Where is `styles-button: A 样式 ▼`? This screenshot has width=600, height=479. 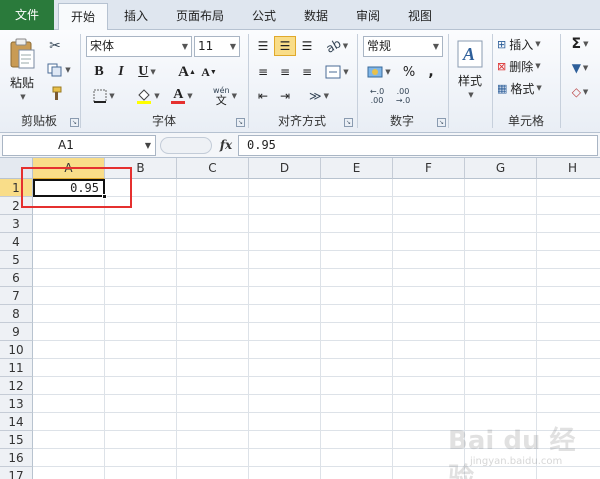
styles-button: A 样式 ▼ is located at coordinates (470, 69).